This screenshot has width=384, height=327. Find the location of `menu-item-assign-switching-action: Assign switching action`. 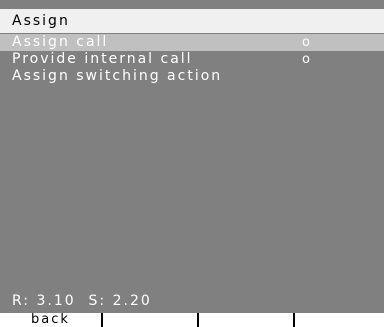

menu-item-assign-switching-action: Assign switching action is located at coordinates (192, 76).